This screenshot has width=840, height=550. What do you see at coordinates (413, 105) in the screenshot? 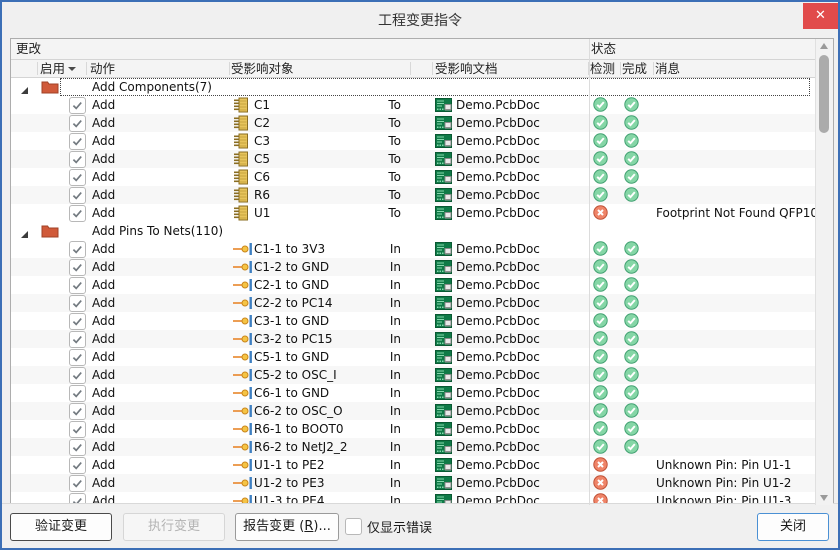
I see `change-row: Add C1 To Demo.PcbDoc` at bounding box center [413, 105].